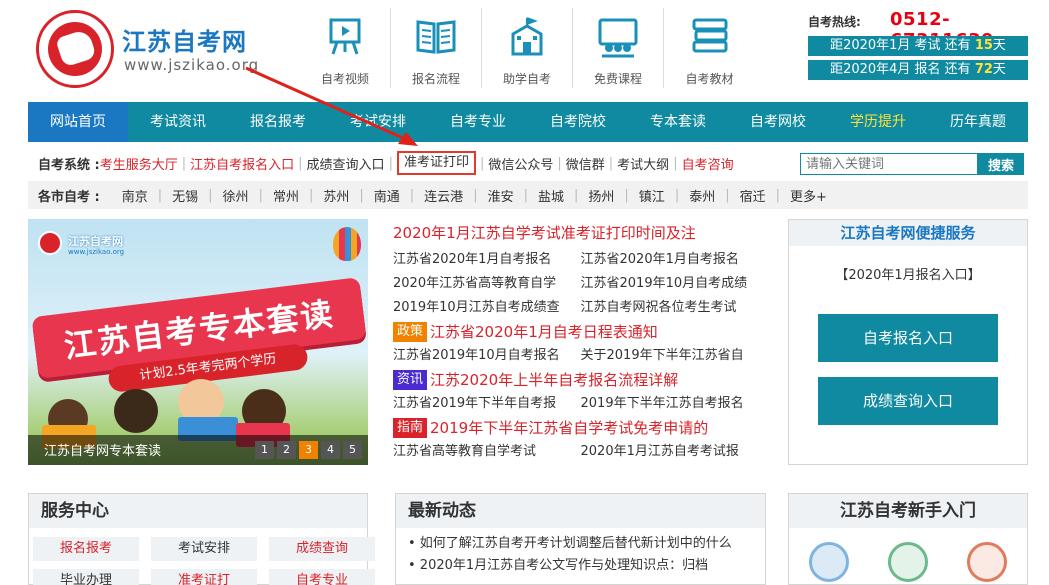 This screenshot has width=1049, height=585. I want to click on link-consult: 自考咨询, so click(708, 163).